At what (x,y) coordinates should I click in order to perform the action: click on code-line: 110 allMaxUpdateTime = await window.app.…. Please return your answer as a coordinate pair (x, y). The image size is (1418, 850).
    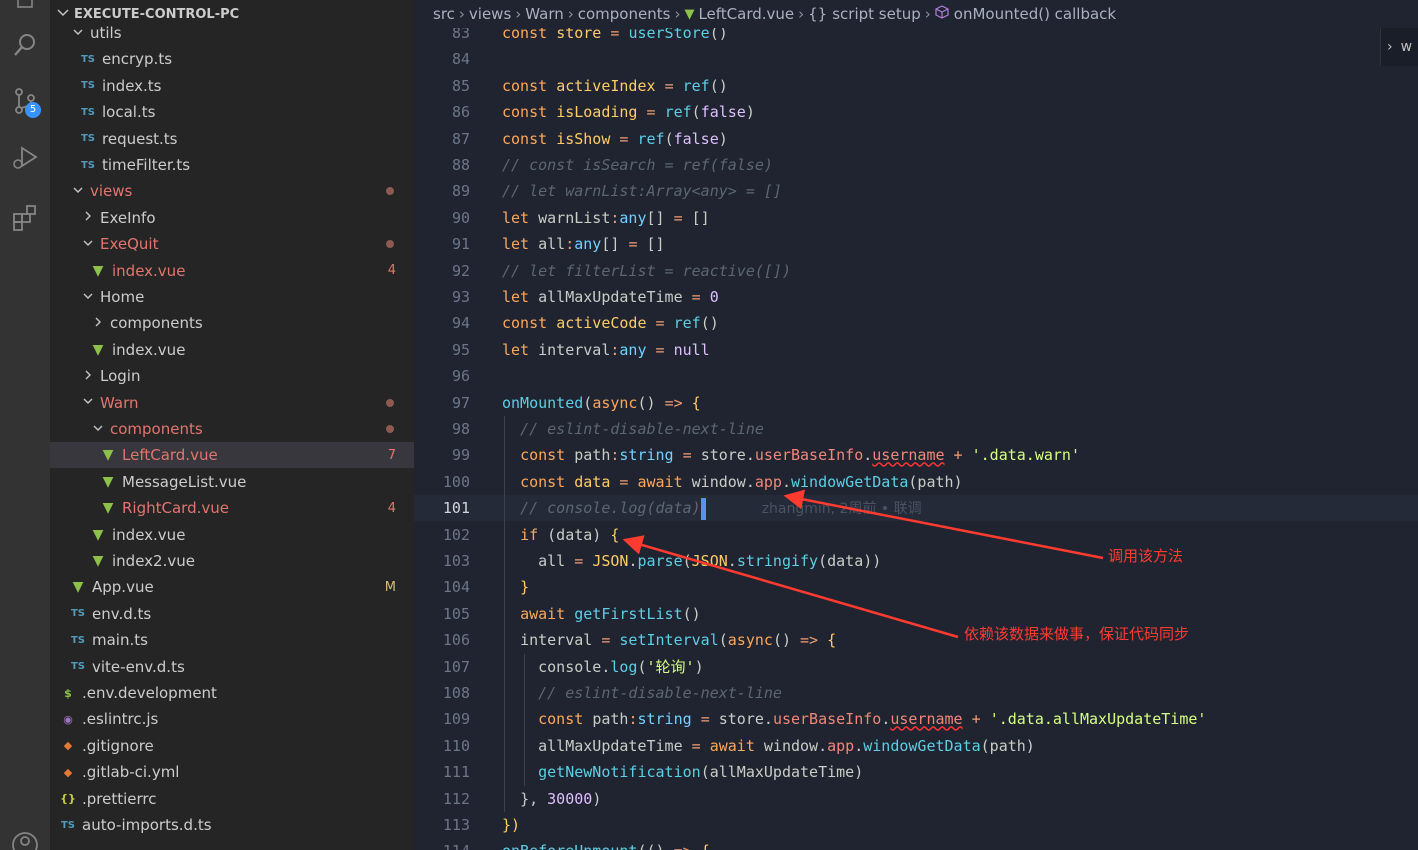
    Looking at the image, I should click on (916, 746).